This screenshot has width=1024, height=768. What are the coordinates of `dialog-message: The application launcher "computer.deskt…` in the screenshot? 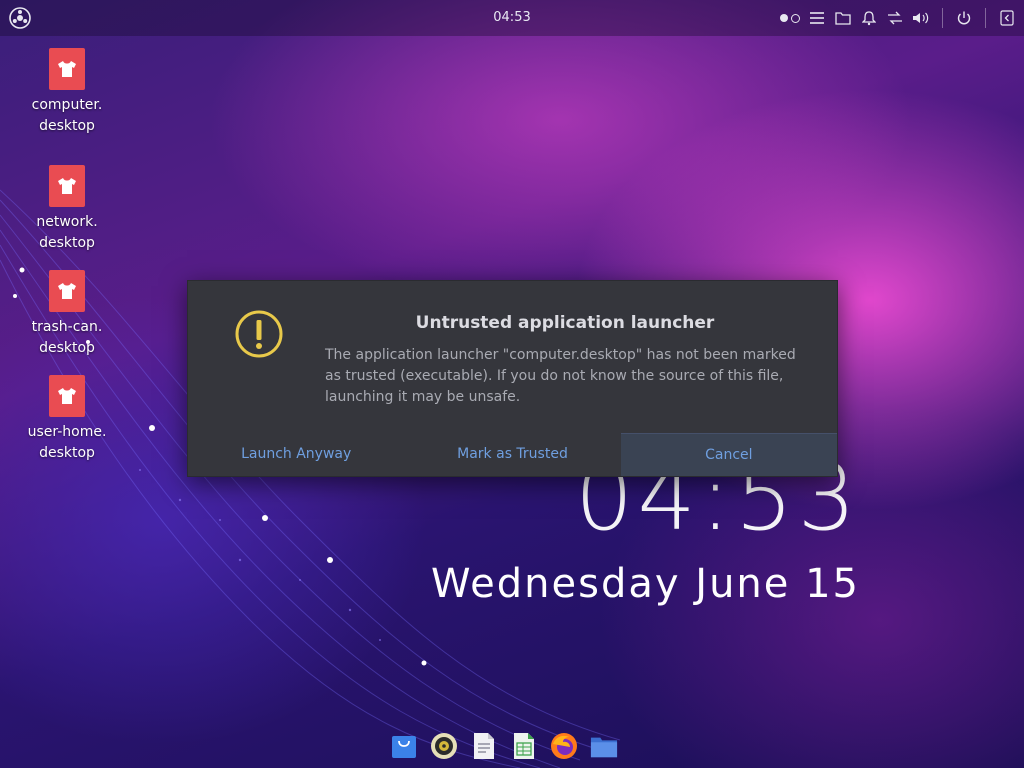 It's located at (560, 376).